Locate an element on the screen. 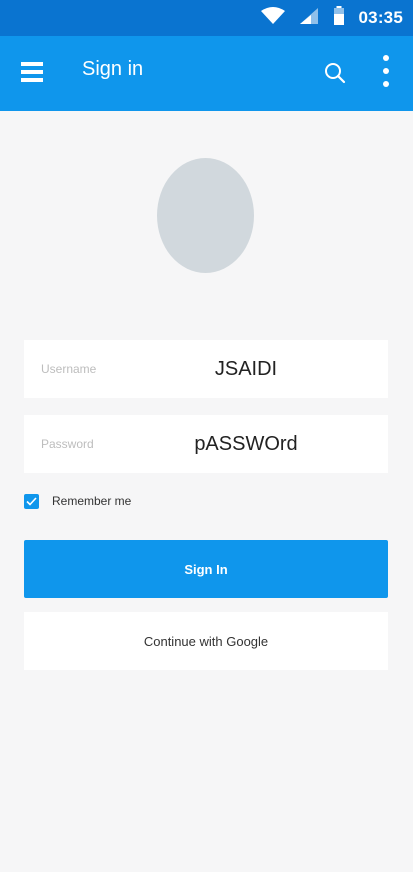 Image resolution: width=413 pixels, height=872 pixels. remember-me-label: Remember me is located at coordinates (92, 501).